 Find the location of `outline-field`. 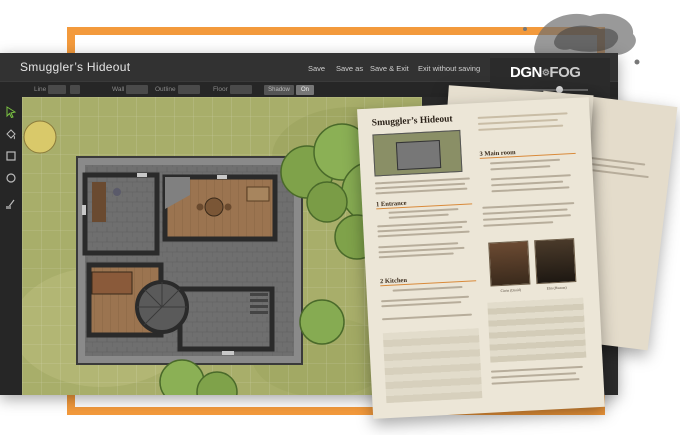

outline-field is located at coordinates (189, 89).